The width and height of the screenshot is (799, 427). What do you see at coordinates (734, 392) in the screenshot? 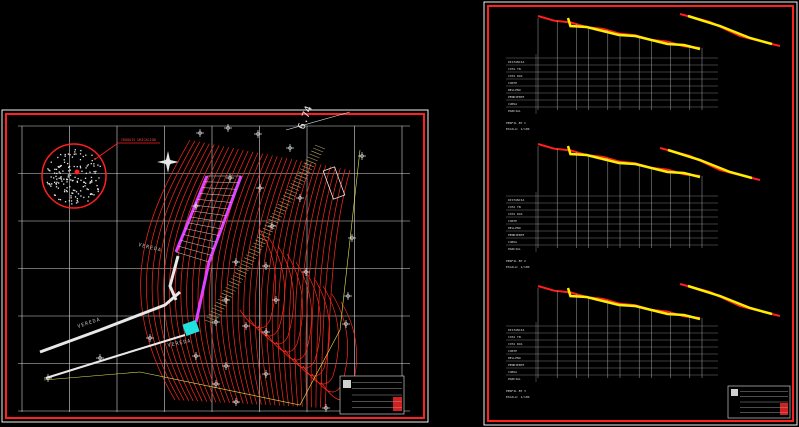
I see `title-block-logo-icon` at bounding box center [734, 392].